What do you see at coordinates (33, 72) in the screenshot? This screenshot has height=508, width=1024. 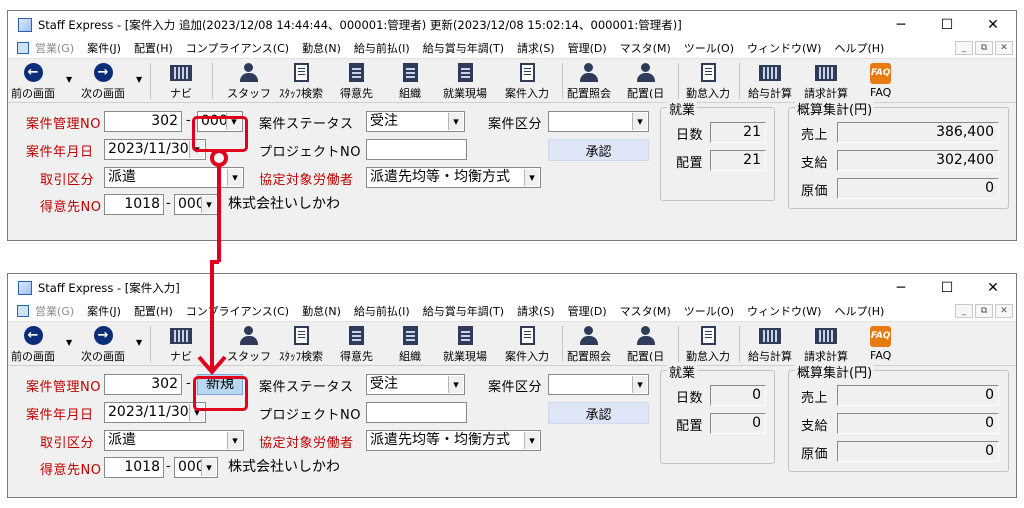 I see `arrow-left-icon: ←` at bounding box center [33, 72].